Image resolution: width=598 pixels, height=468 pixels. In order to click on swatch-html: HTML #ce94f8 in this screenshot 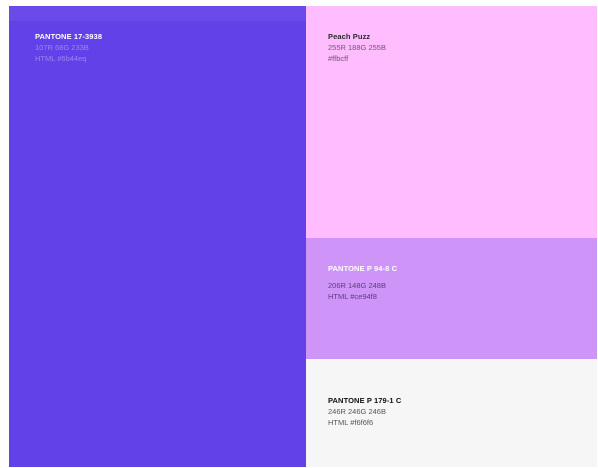, I will do `click(352, 296)`.